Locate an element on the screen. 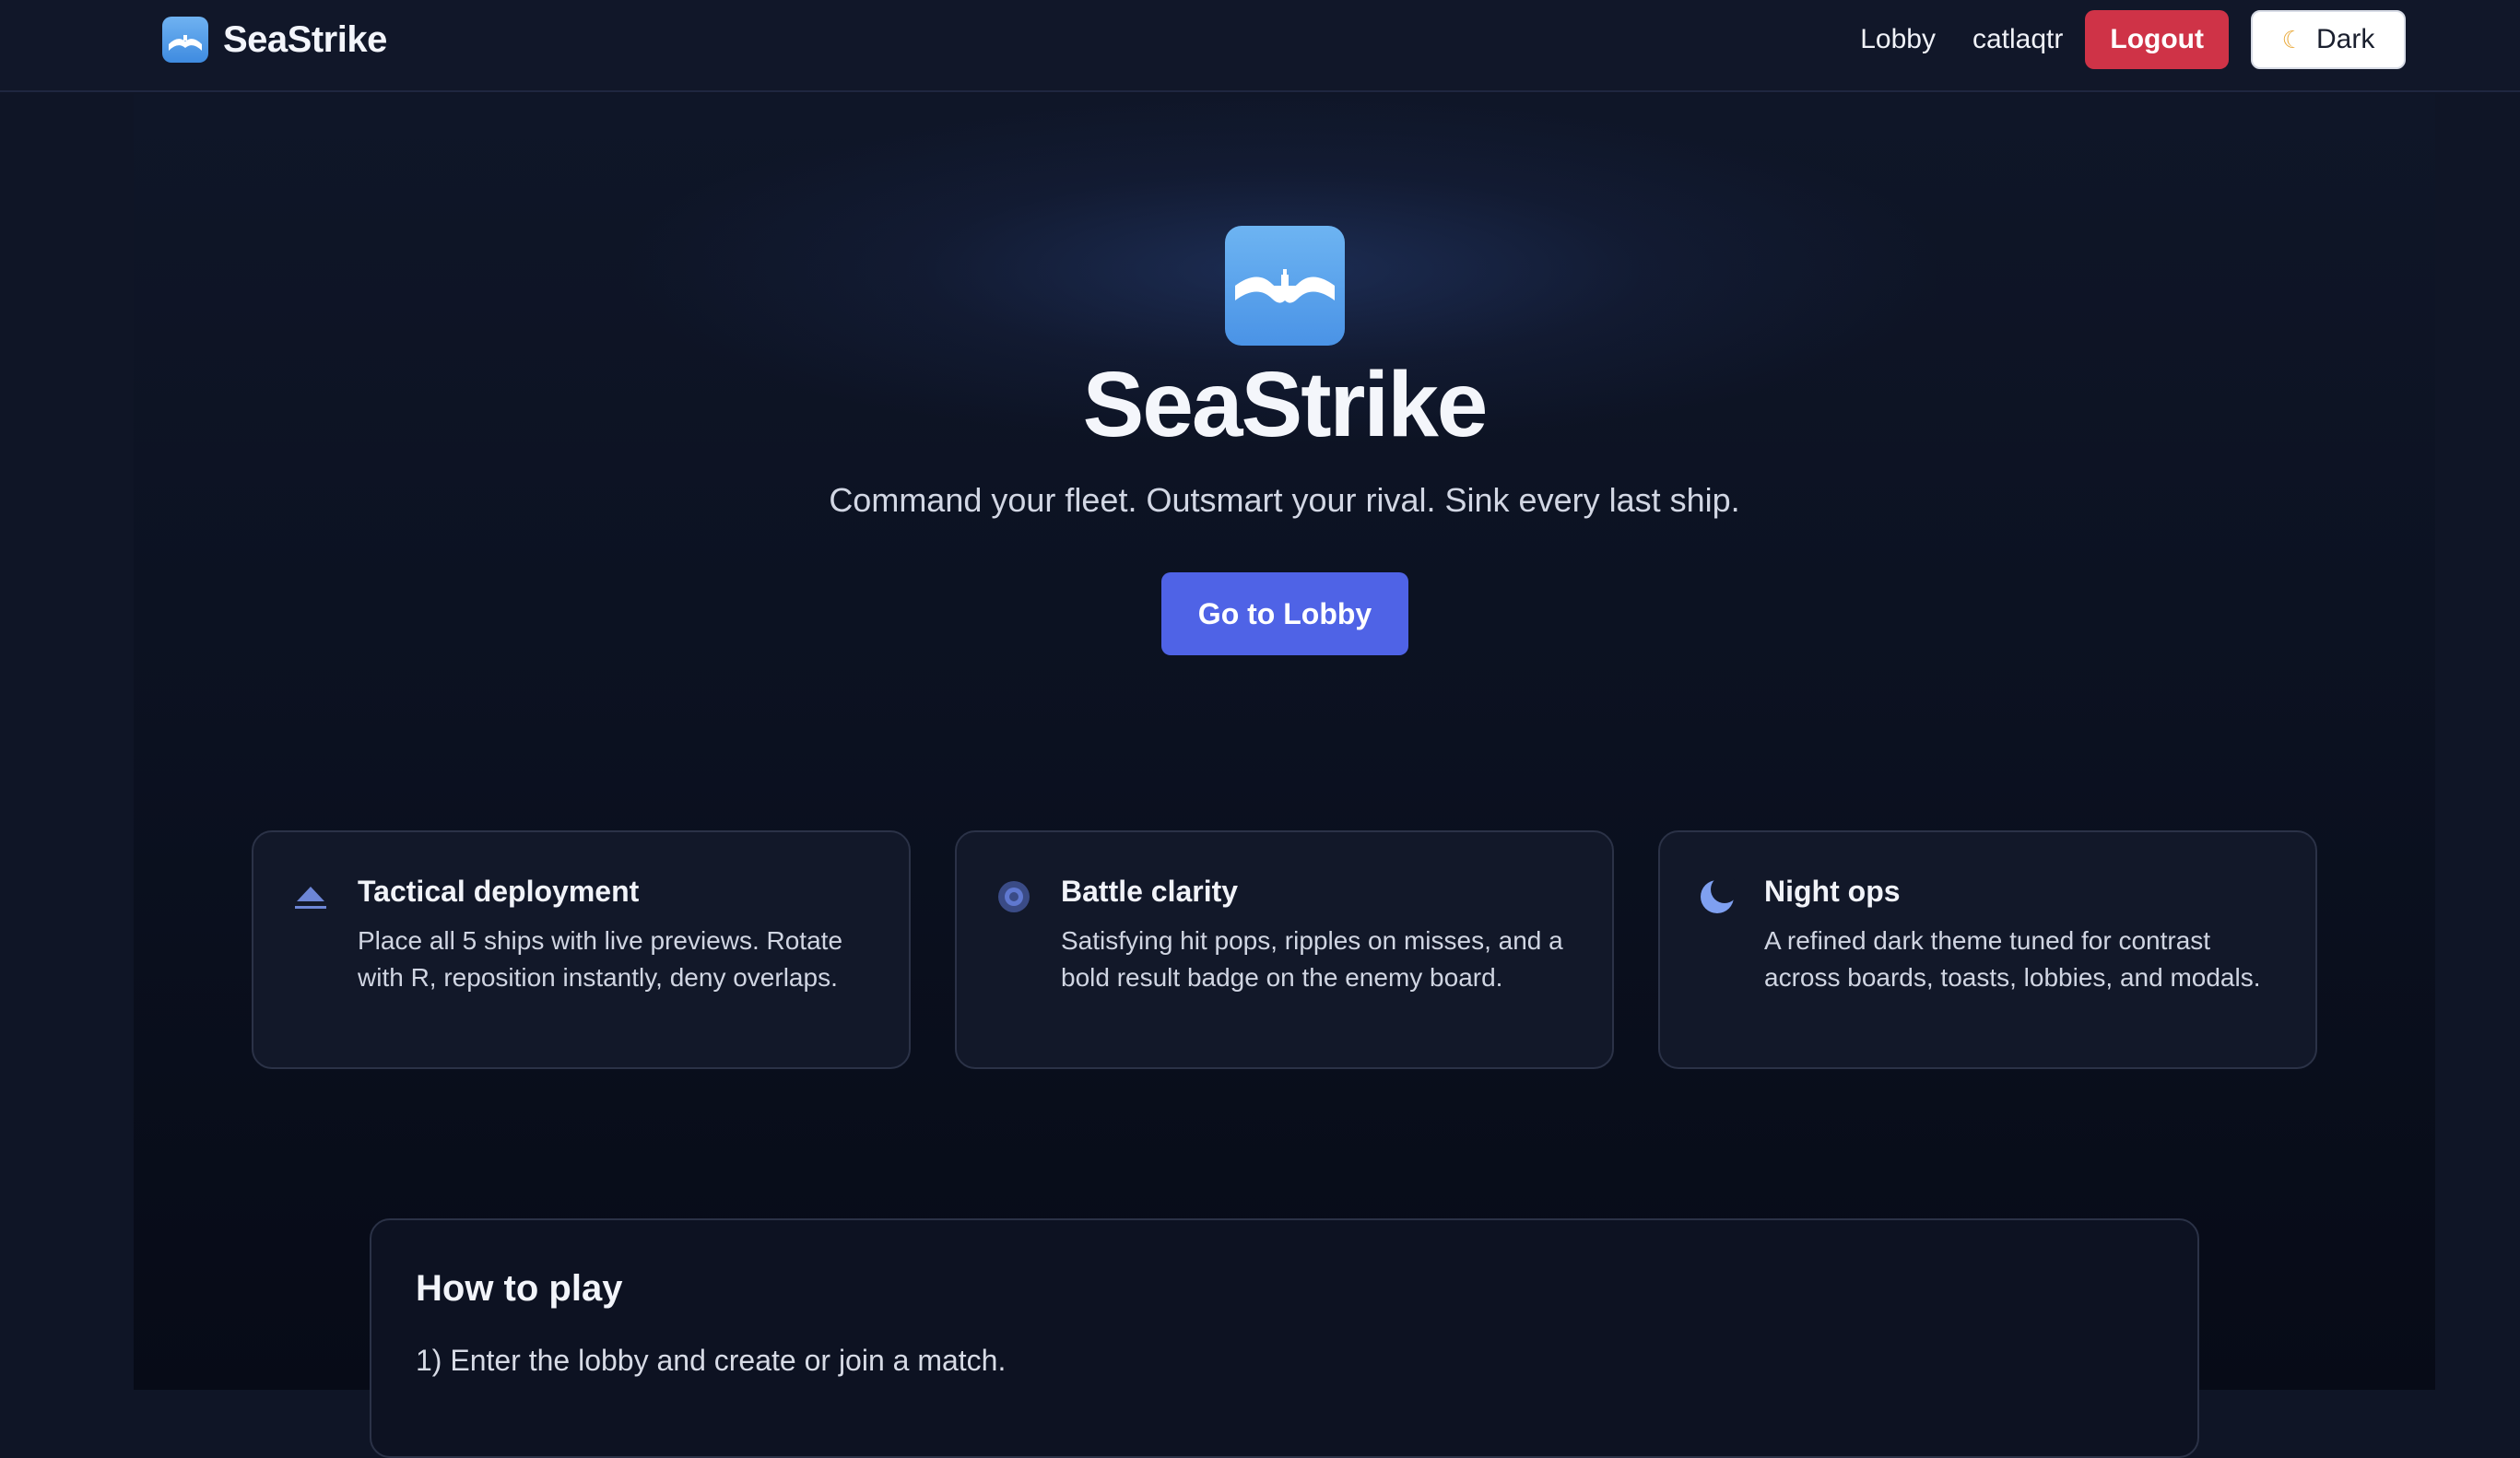 The width and height of the screenshot is (2520, 1458). ship-icon is located at coordinates (310, 896).